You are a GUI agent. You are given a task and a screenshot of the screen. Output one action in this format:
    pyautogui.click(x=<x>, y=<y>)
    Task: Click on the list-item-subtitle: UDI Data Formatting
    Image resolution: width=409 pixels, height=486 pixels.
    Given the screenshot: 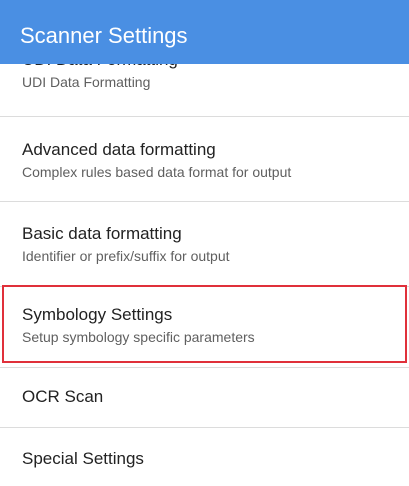 What is the action you would take?
    pyautogui.click(x=86, y=82)
    